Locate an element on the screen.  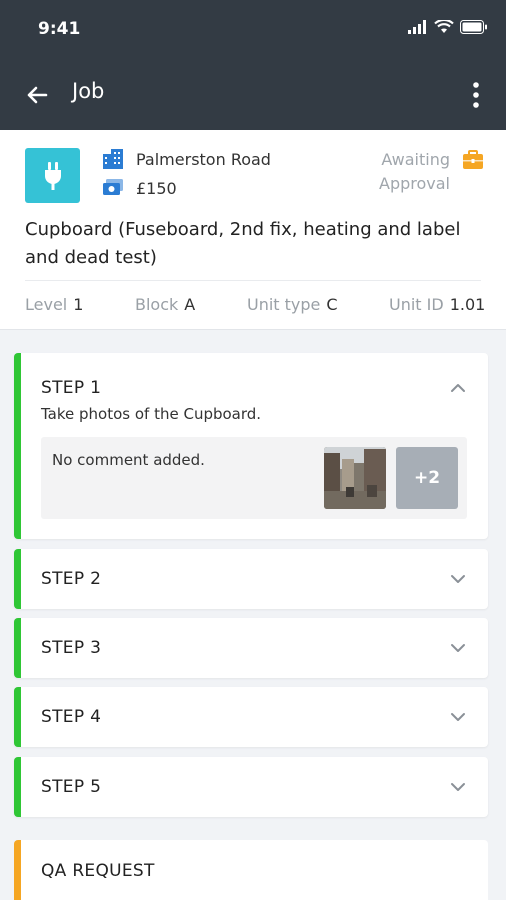
attribute-value: 1.01 is located at coordinates (467, 304).